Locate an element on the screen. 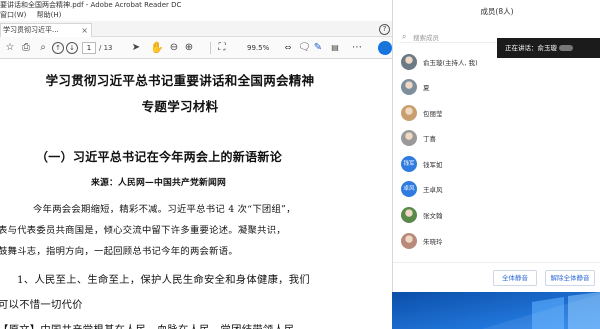  print-icon: ⎙ is located at coordinates (26, 48).